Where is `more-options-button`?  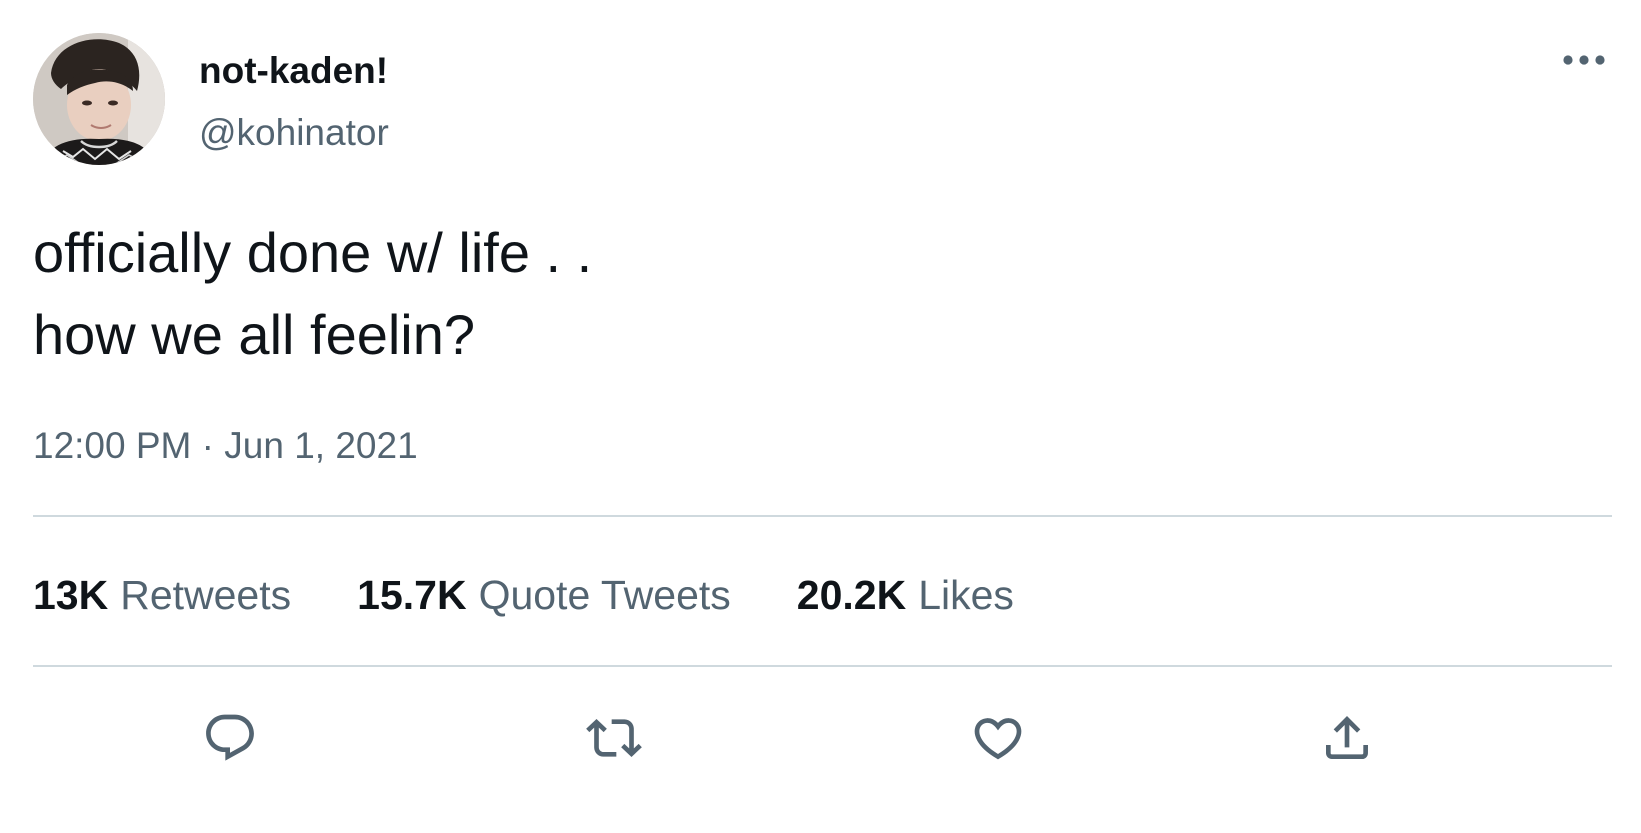
more-options-button is located at coordinates (1584, 60).